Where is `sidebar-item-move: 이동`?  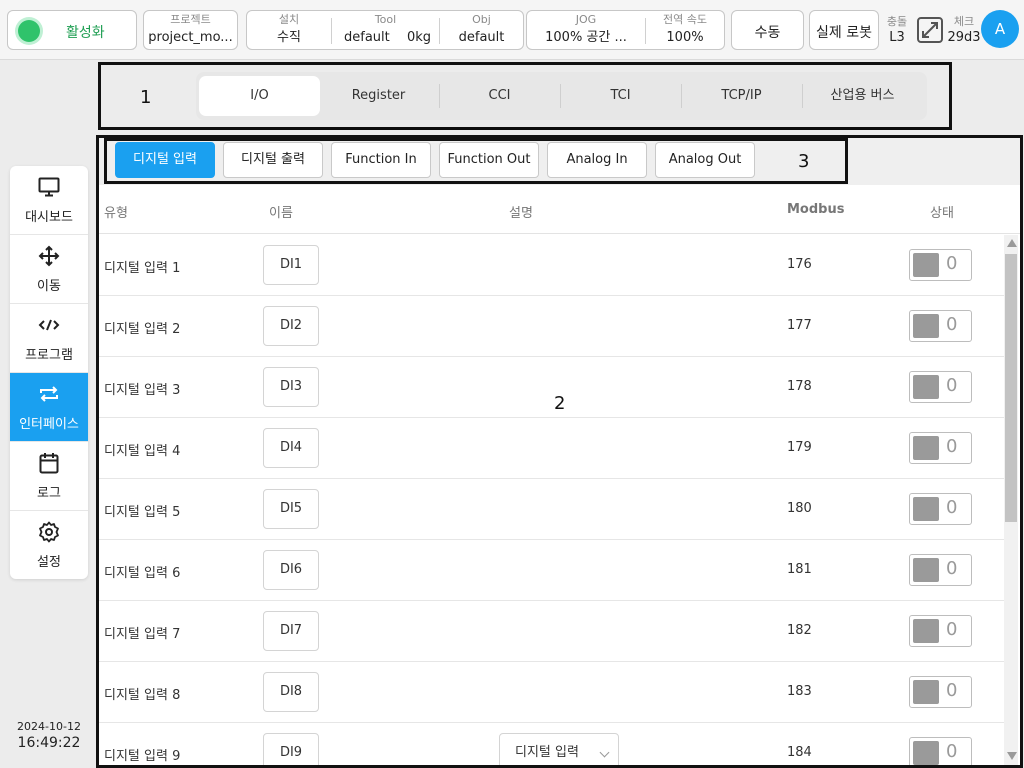
sidebar-item-move: 이동 is located at coordinates (49, 269).